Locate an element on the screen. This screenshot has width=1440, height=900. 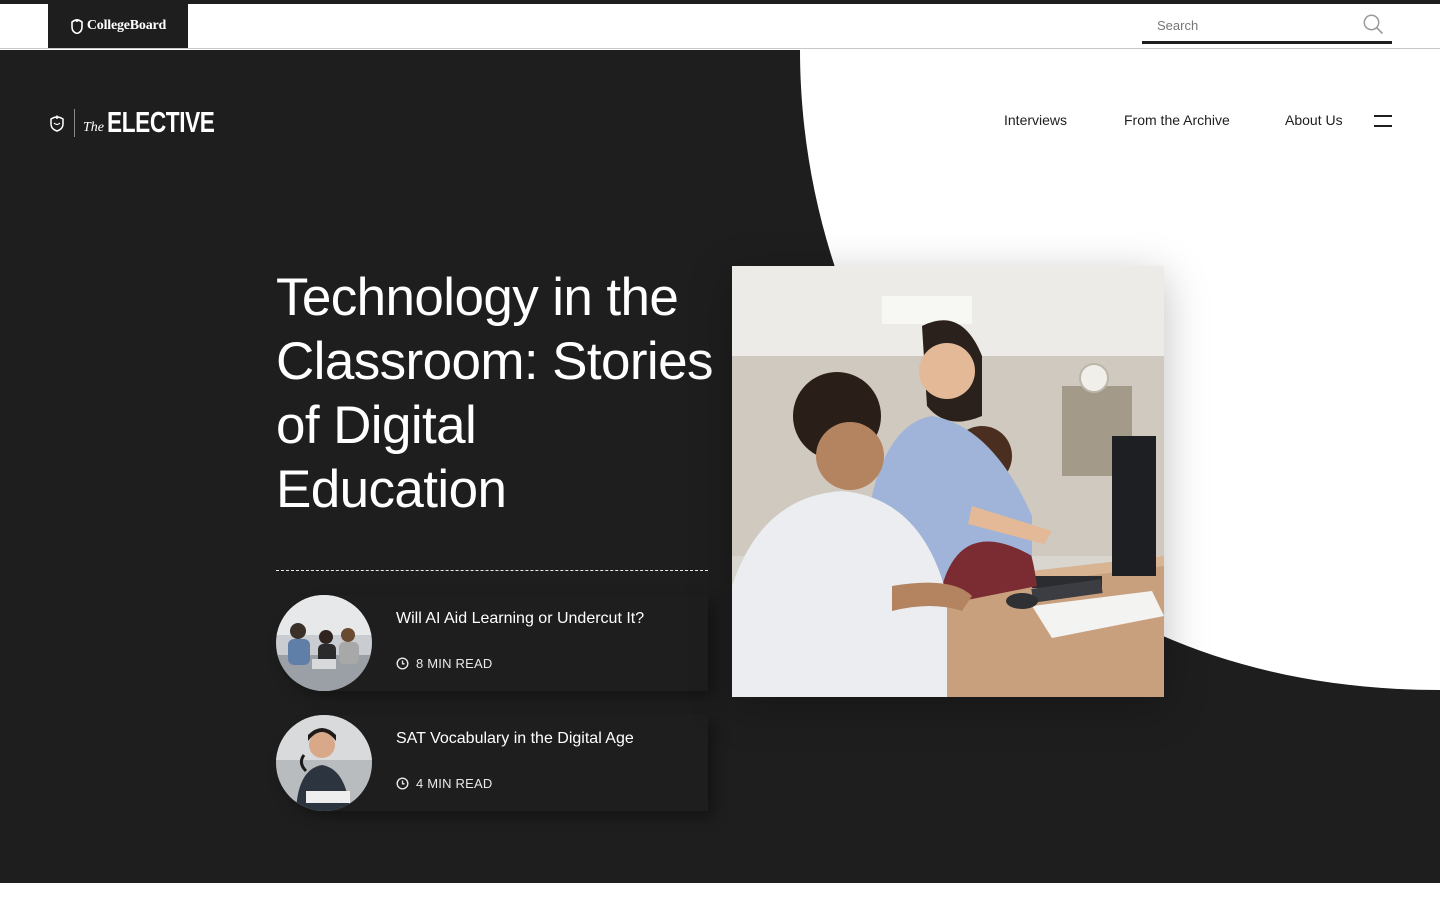
hero-image is located at coordinates (948, 481).